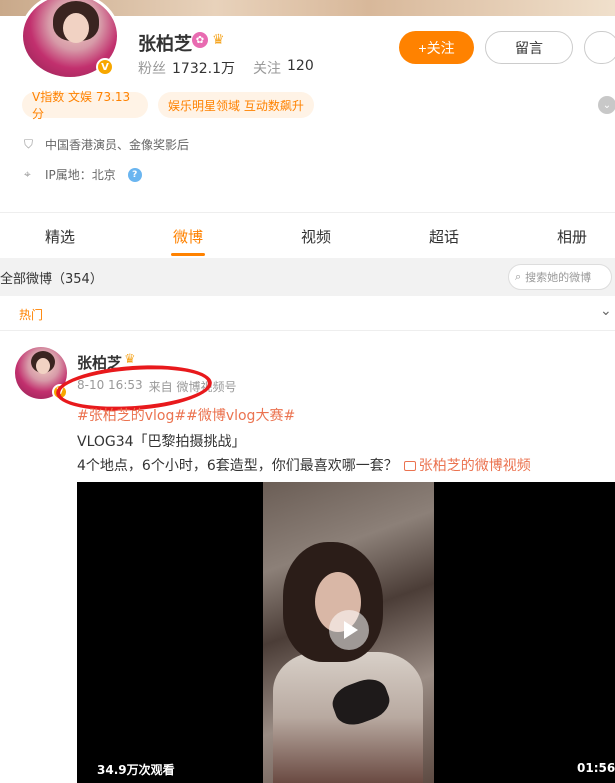 This screenshot has width=615, height=783. I want to click on profile-stats: 粉丝 1732.1万 关注 120, so click(226, 68).